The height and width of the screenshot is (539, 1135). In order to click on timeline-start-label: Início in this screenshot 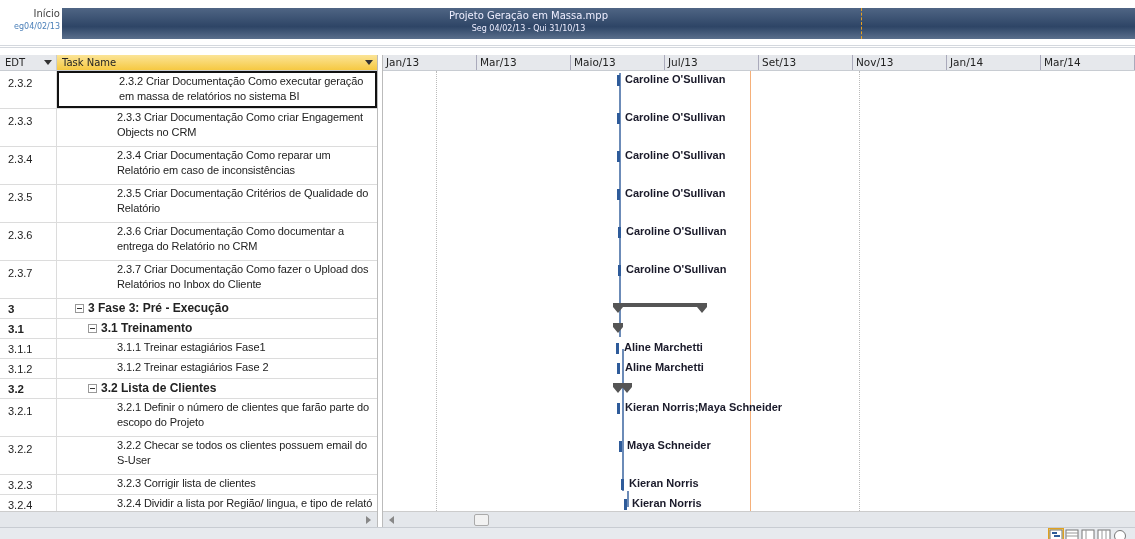, I will do `click(46, 13)`.